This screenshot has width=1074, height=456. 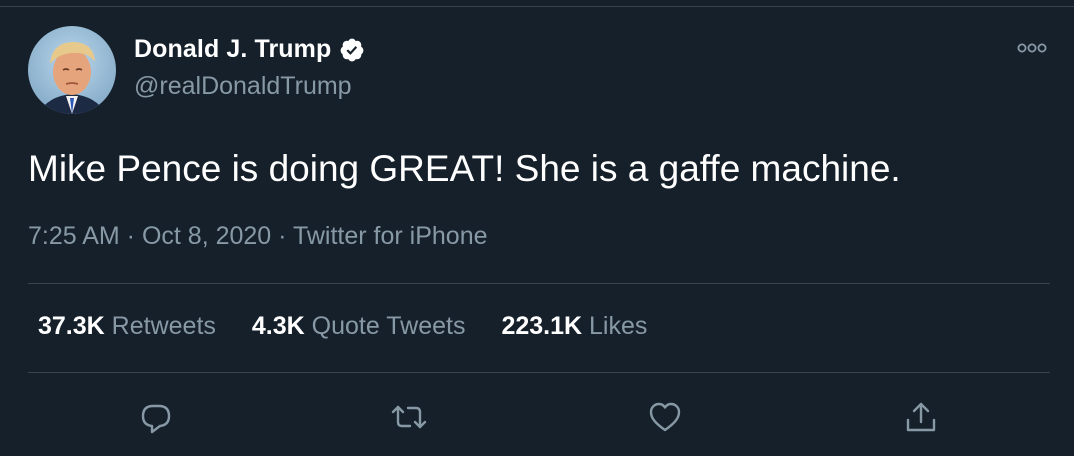 I want to click on verified-badge-icon, so click(x=352, y=50).